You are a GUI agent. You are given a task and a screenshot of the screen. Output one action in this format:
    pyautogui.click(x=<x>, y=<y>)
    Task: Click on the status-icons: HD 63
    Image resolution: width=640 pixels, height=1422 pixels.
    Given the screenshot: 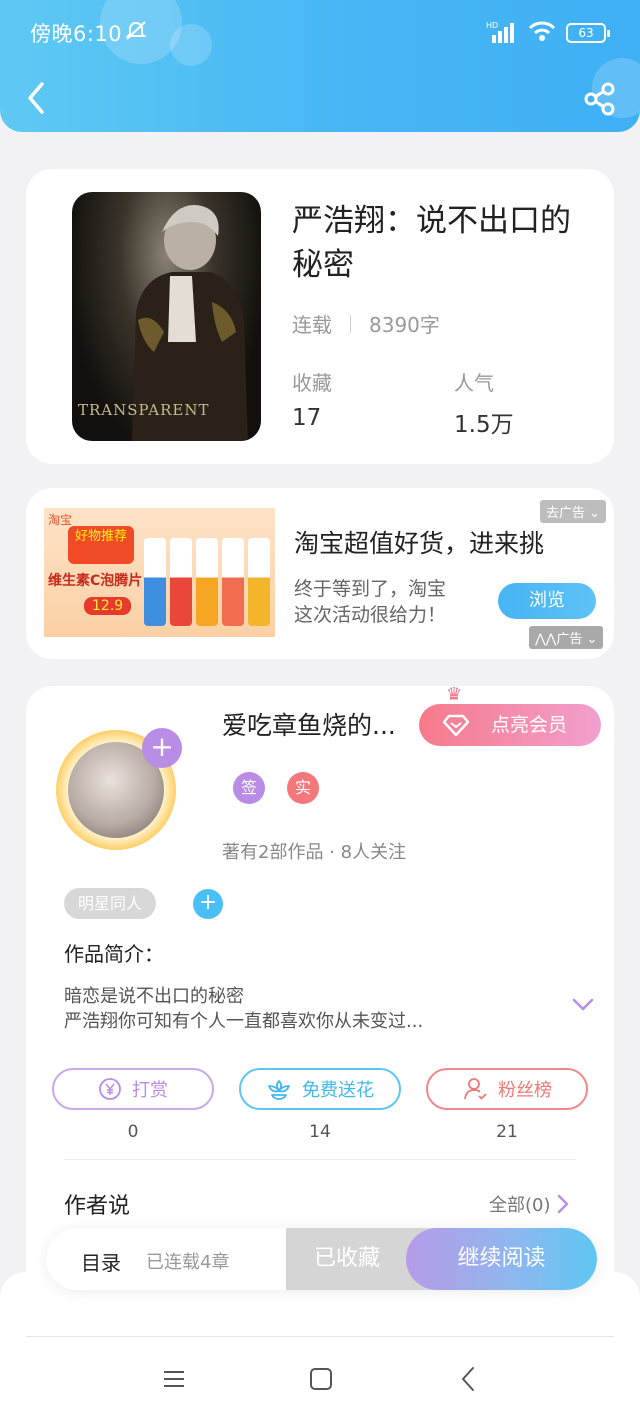 What is the action you would take?
    pyautogui.click(x=548, y=33)
    